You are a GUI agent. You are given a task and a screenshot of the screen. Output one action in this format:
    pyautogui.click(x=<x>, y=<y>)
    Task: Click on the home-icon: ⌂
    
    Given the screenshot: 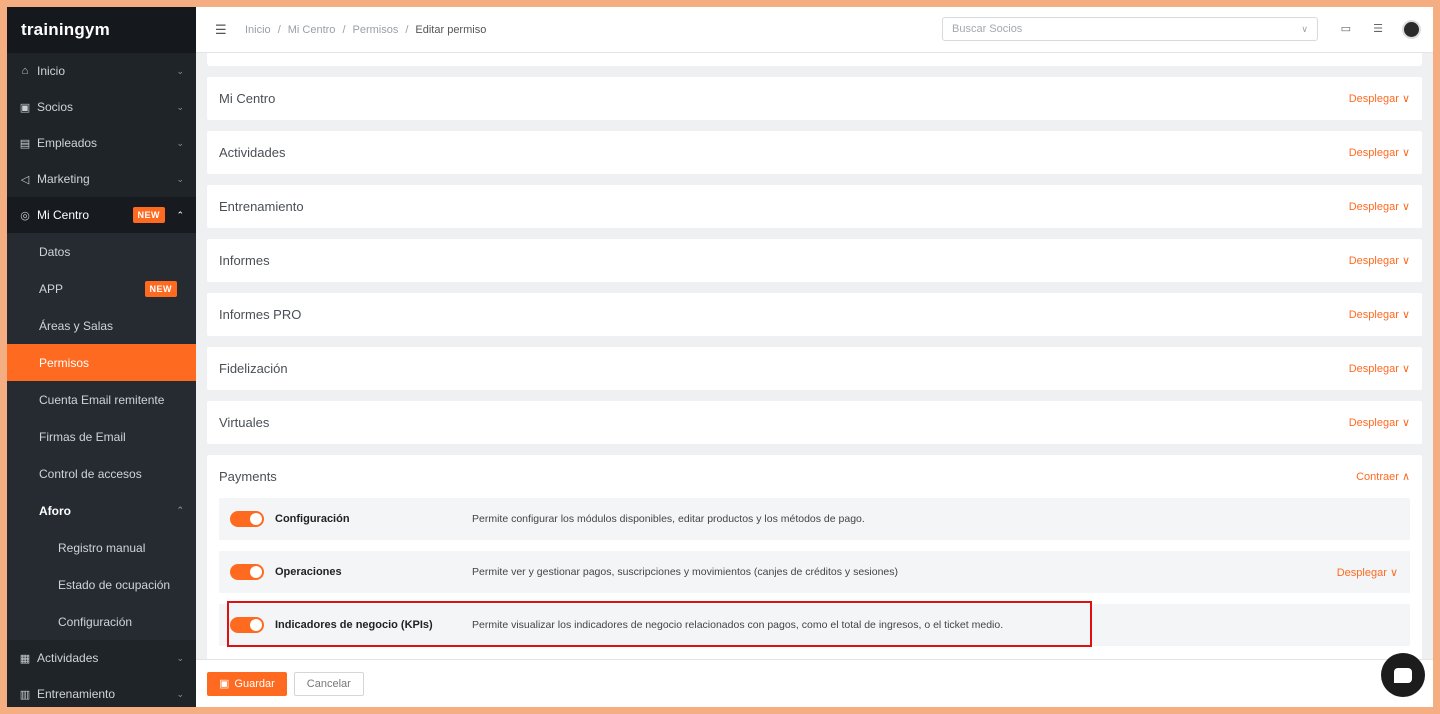 What is the action you would take?
    pyautogui.click(x=25, y=71)
    